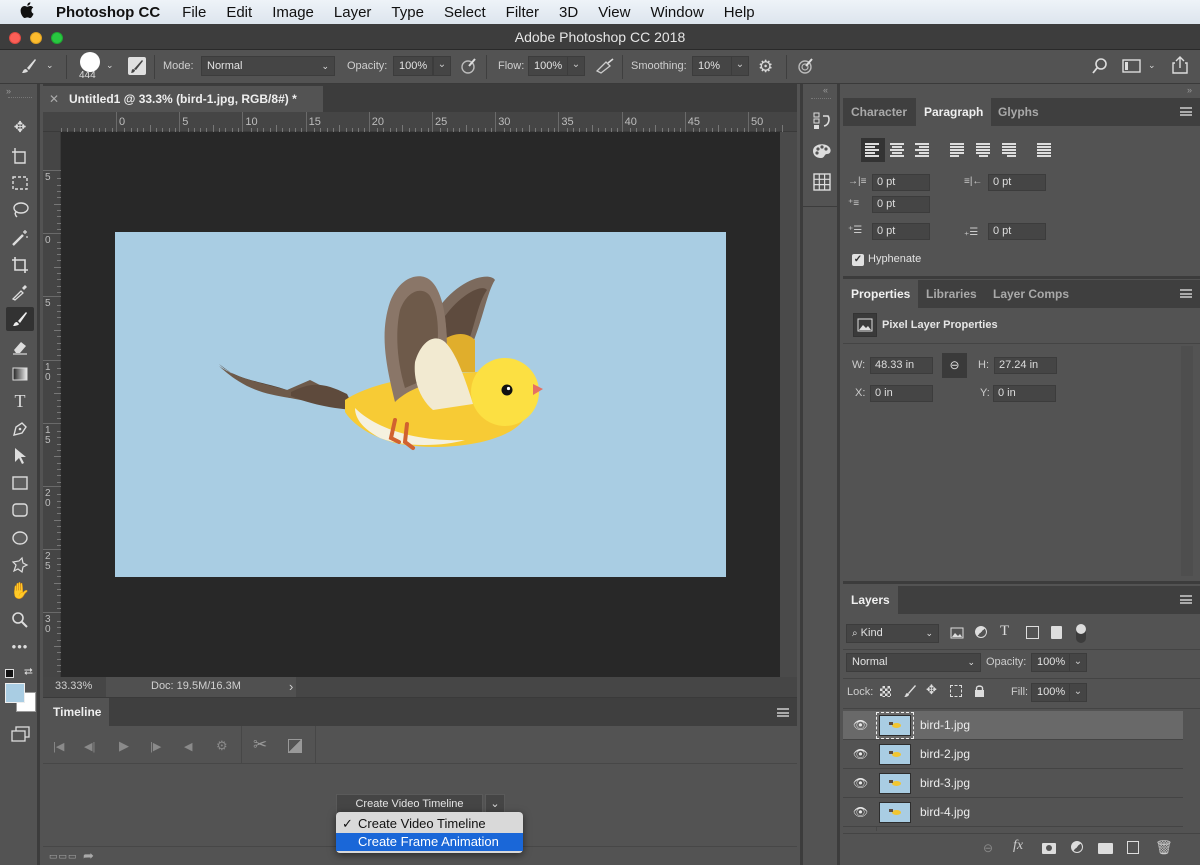 The height and width of the screenshot is (865, 1200). I want to click on filter-shape-icon, so click(1032, 632).